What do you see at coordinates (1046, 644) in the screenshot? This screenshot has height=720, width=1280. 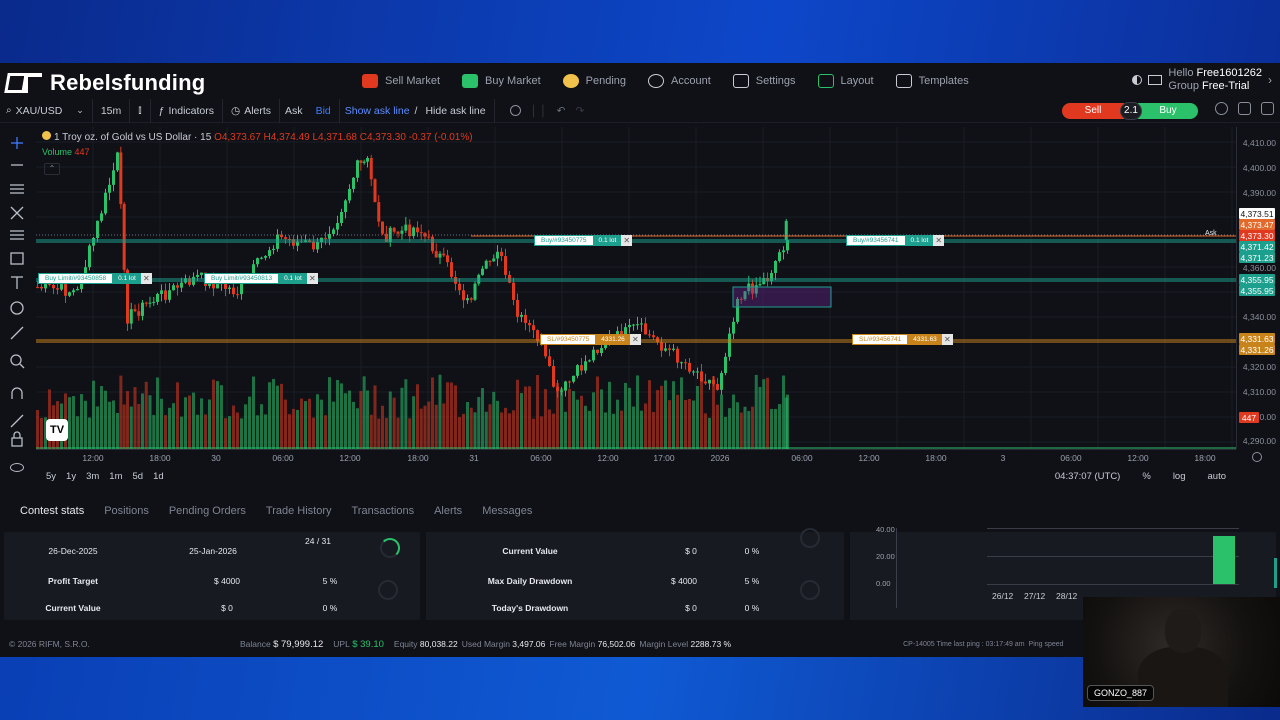 I see `ping-speed: Ping speed` at bounding box center [1046, 644].